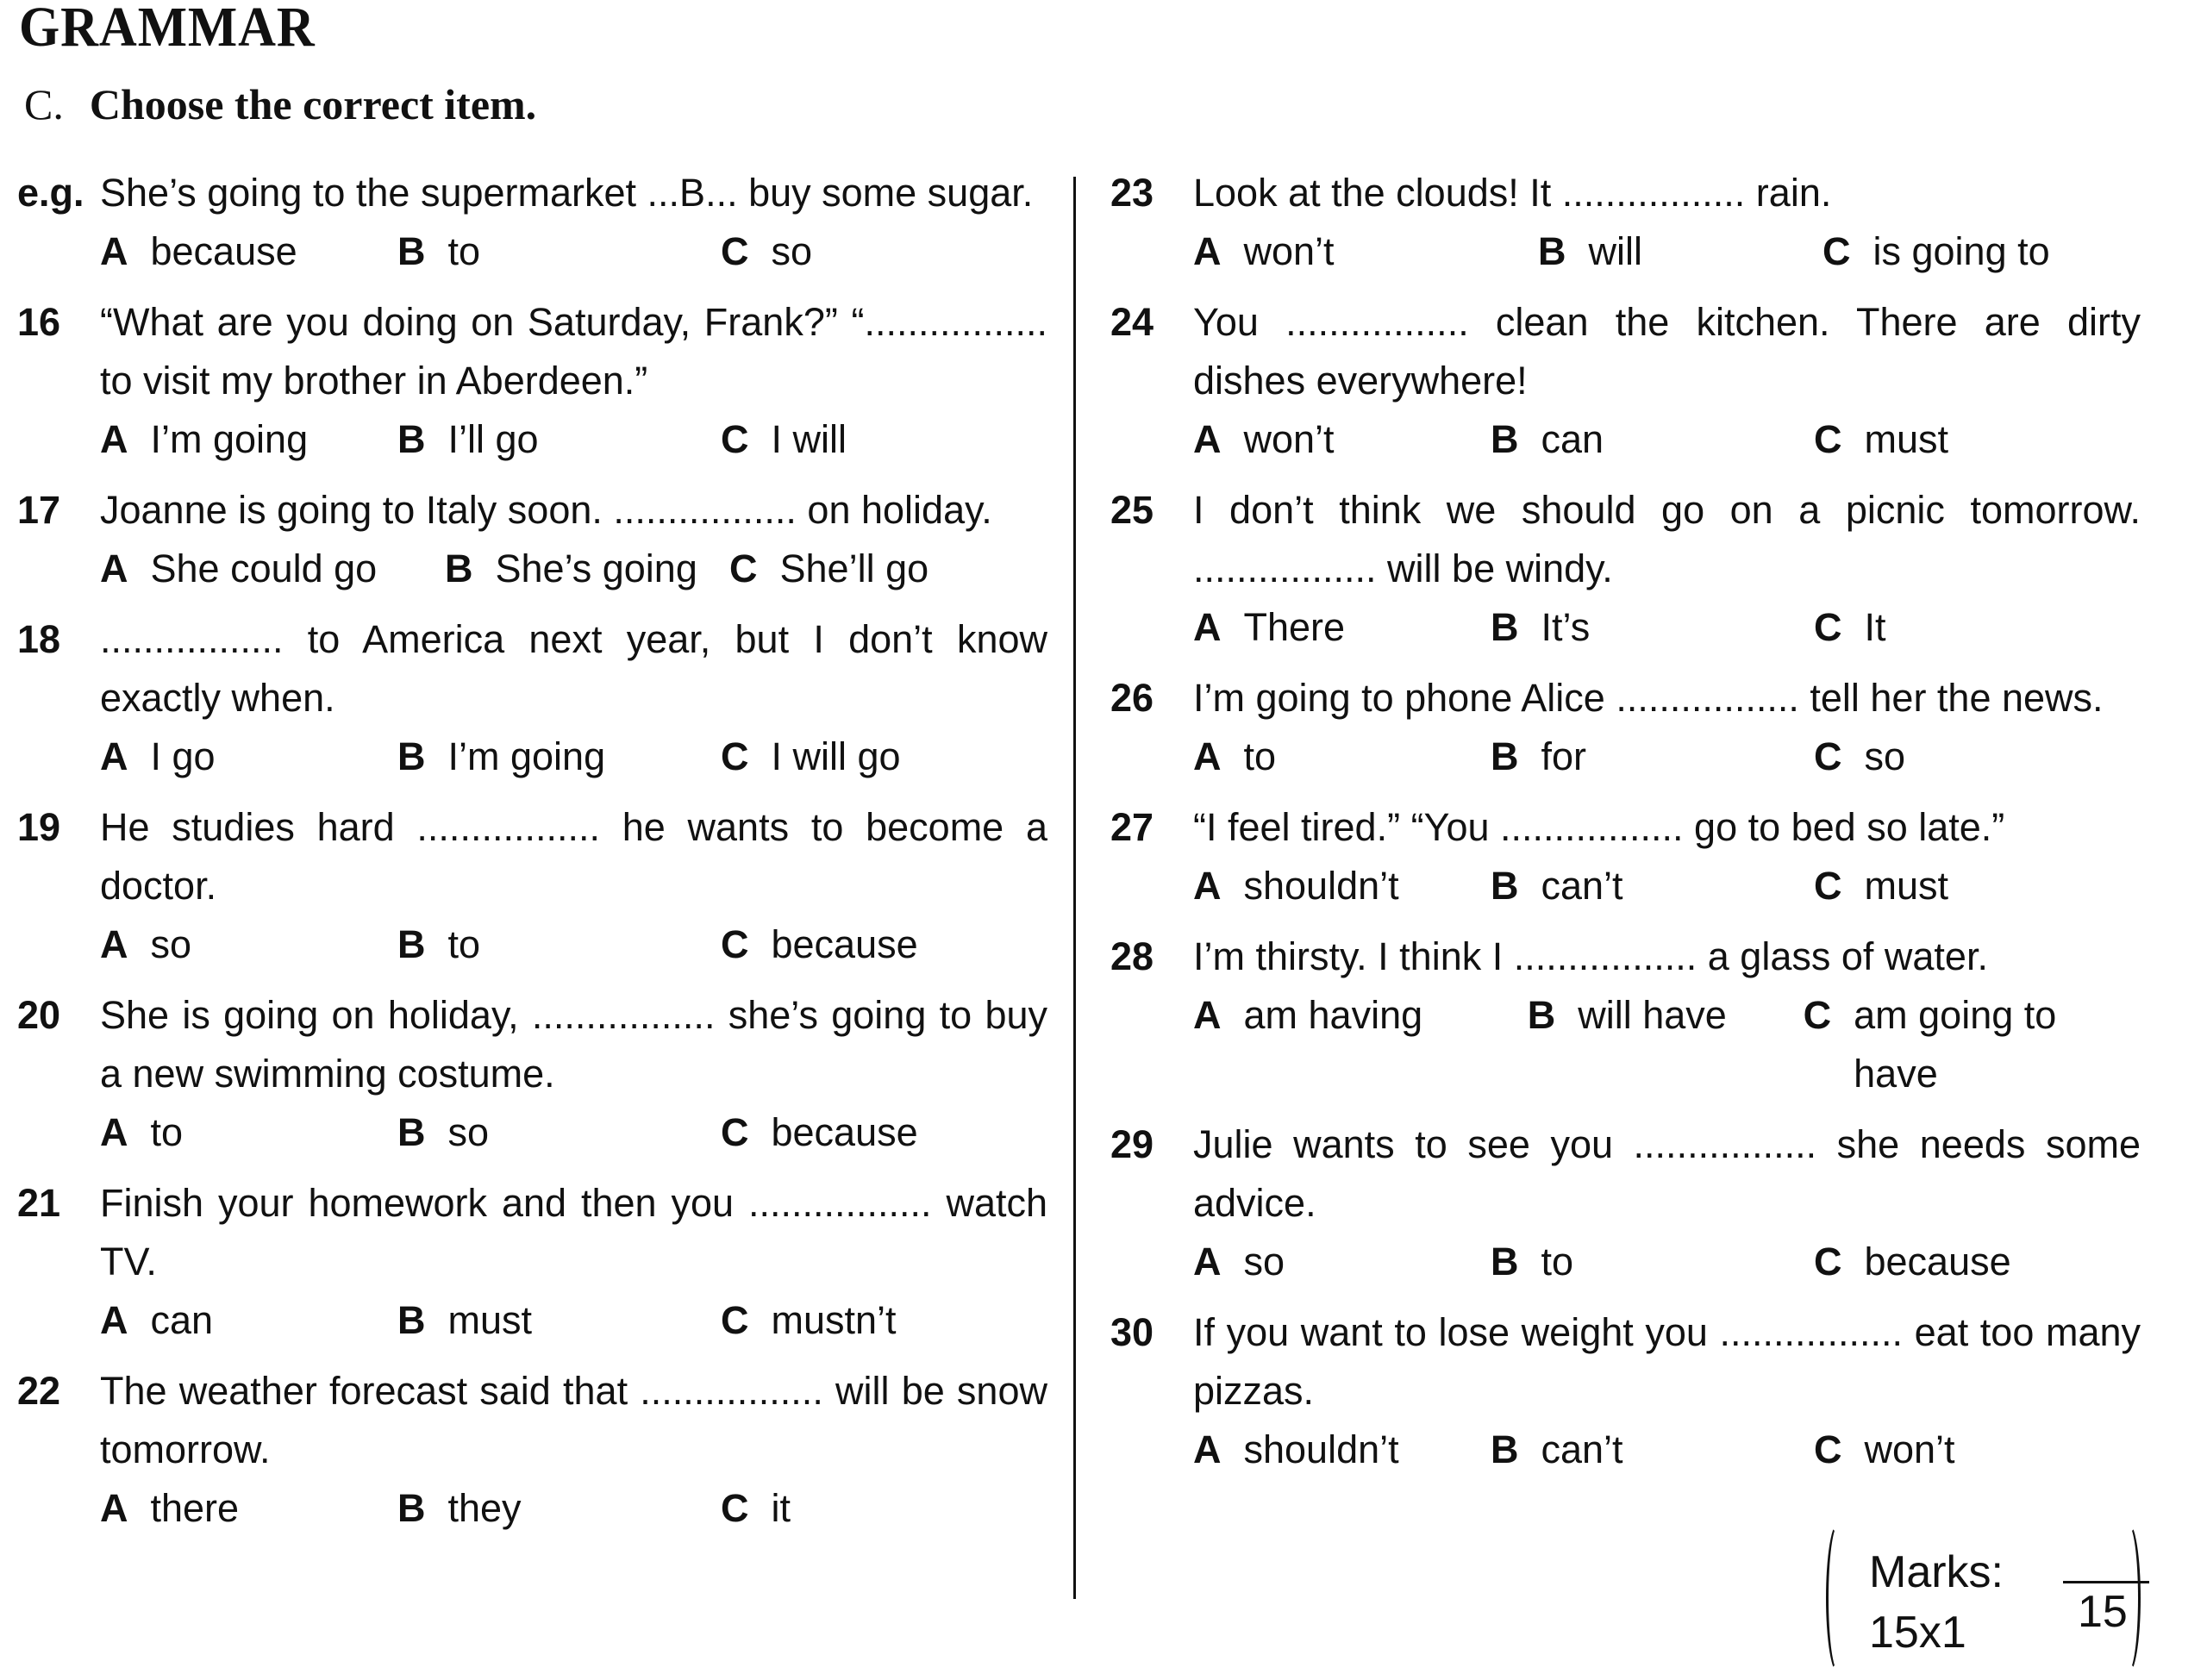  What do you see at coordinates (559, 1508) in the screenshot?
I see `option-b: Bthey` at bounding box center [559, 1508].